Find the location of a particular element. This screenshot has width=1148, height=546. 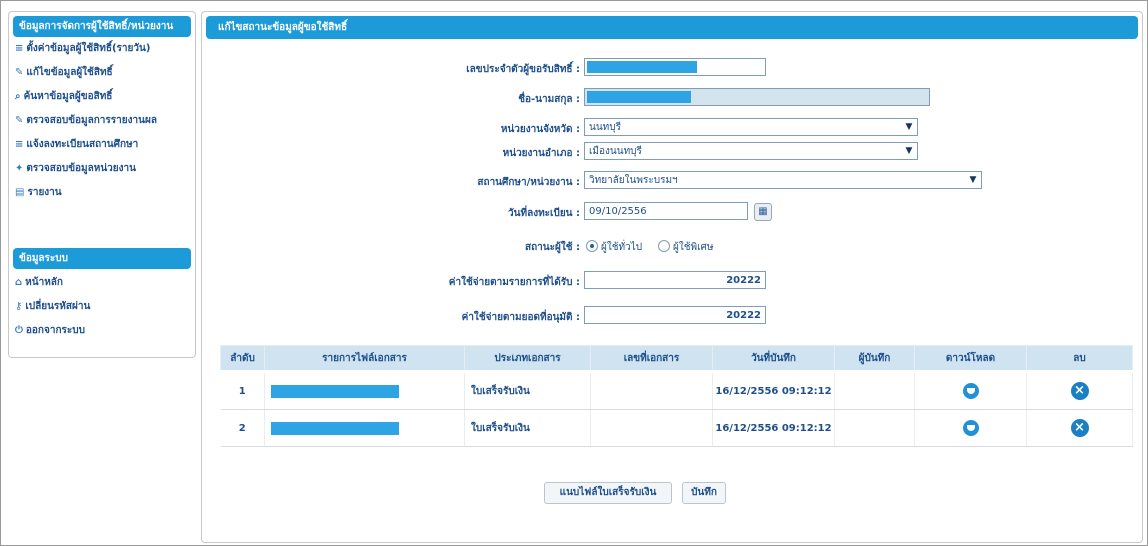

star-icon: ✦ is located at coordinates (19, 168).